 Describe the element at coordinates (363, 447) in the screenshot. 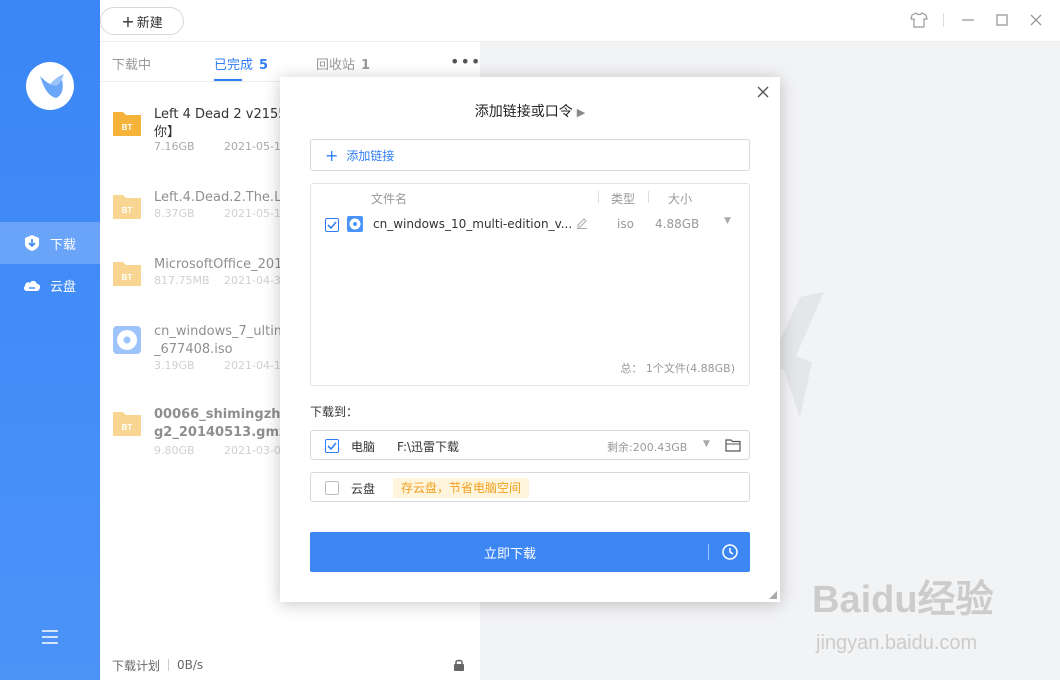

I see `dest-pc-label: 电脑` at that location.